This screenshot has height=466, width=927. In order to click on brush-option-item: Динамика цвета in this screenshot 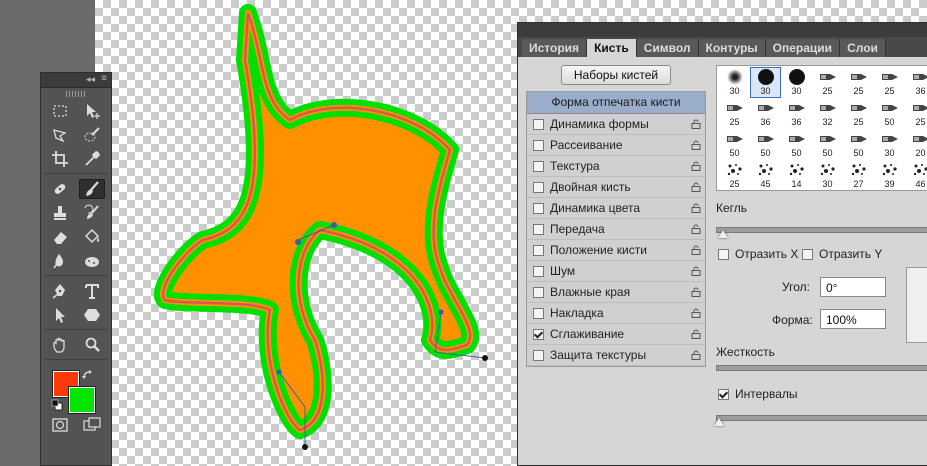, I will do `click(616, 208)`.